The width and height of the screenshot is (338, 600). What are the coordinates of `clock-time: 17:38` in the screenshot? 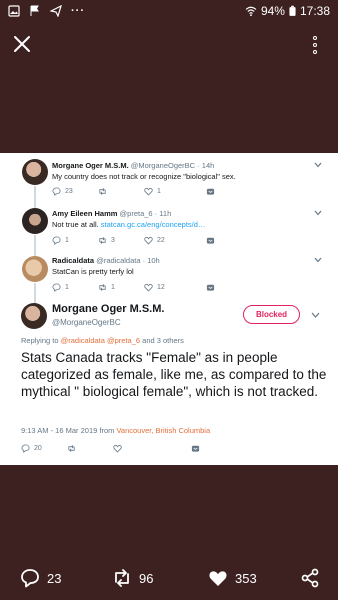 It's located at (314, 11).